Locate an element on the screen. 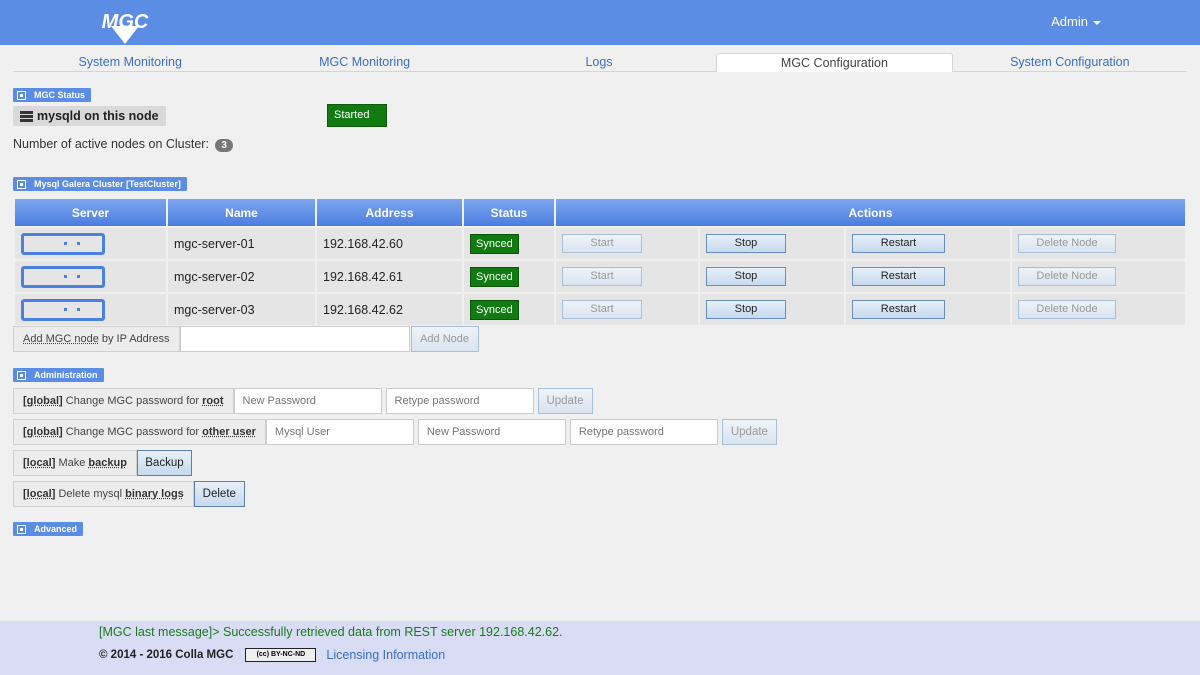 Image resolution: width=1200 pixels, height=675 pixels. section-title: Administration is located at coordinates (66, 375).